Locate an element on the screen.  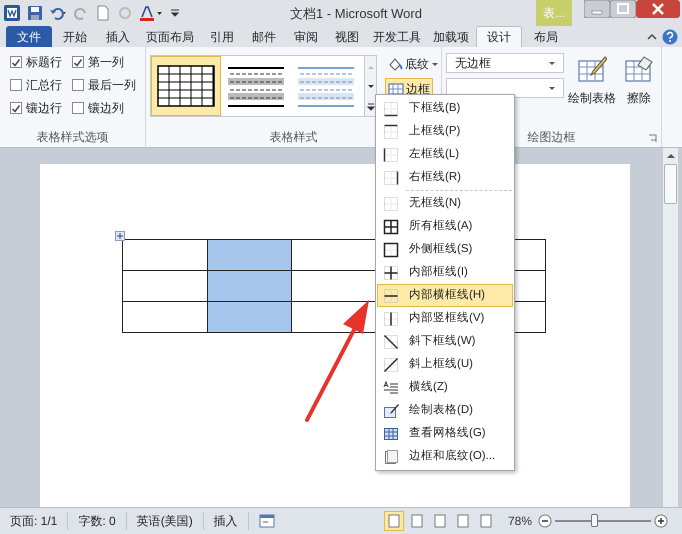
group-label: 表格样式 is located at coordinates (294, 137).